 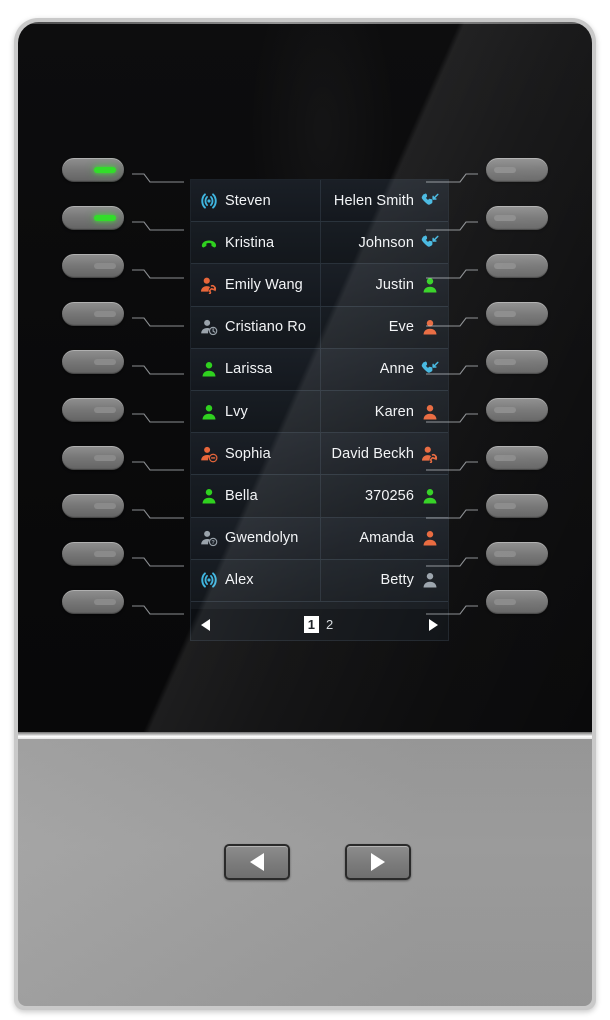 I want to click on contact-label: Emily Wang, so click(x=264, y=284).